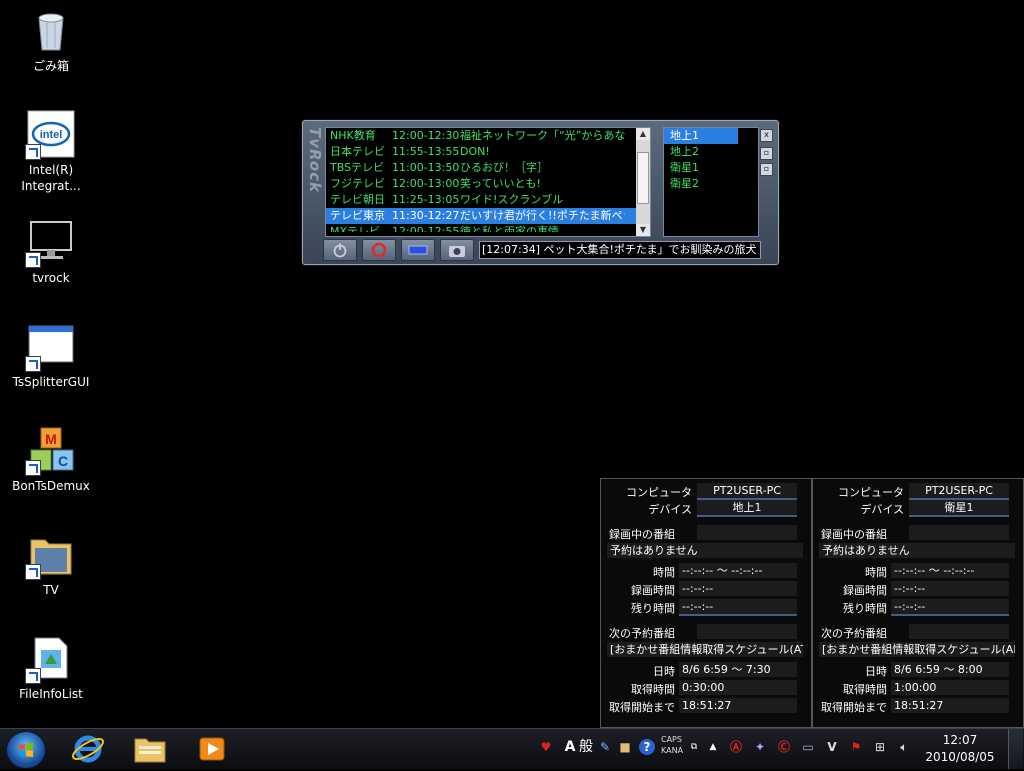 This screenshot has height=771, width=1024. I want to click on program-row: MXテレビ 12:00-12:55 徳と私と両家の事情, so click(488, 228).